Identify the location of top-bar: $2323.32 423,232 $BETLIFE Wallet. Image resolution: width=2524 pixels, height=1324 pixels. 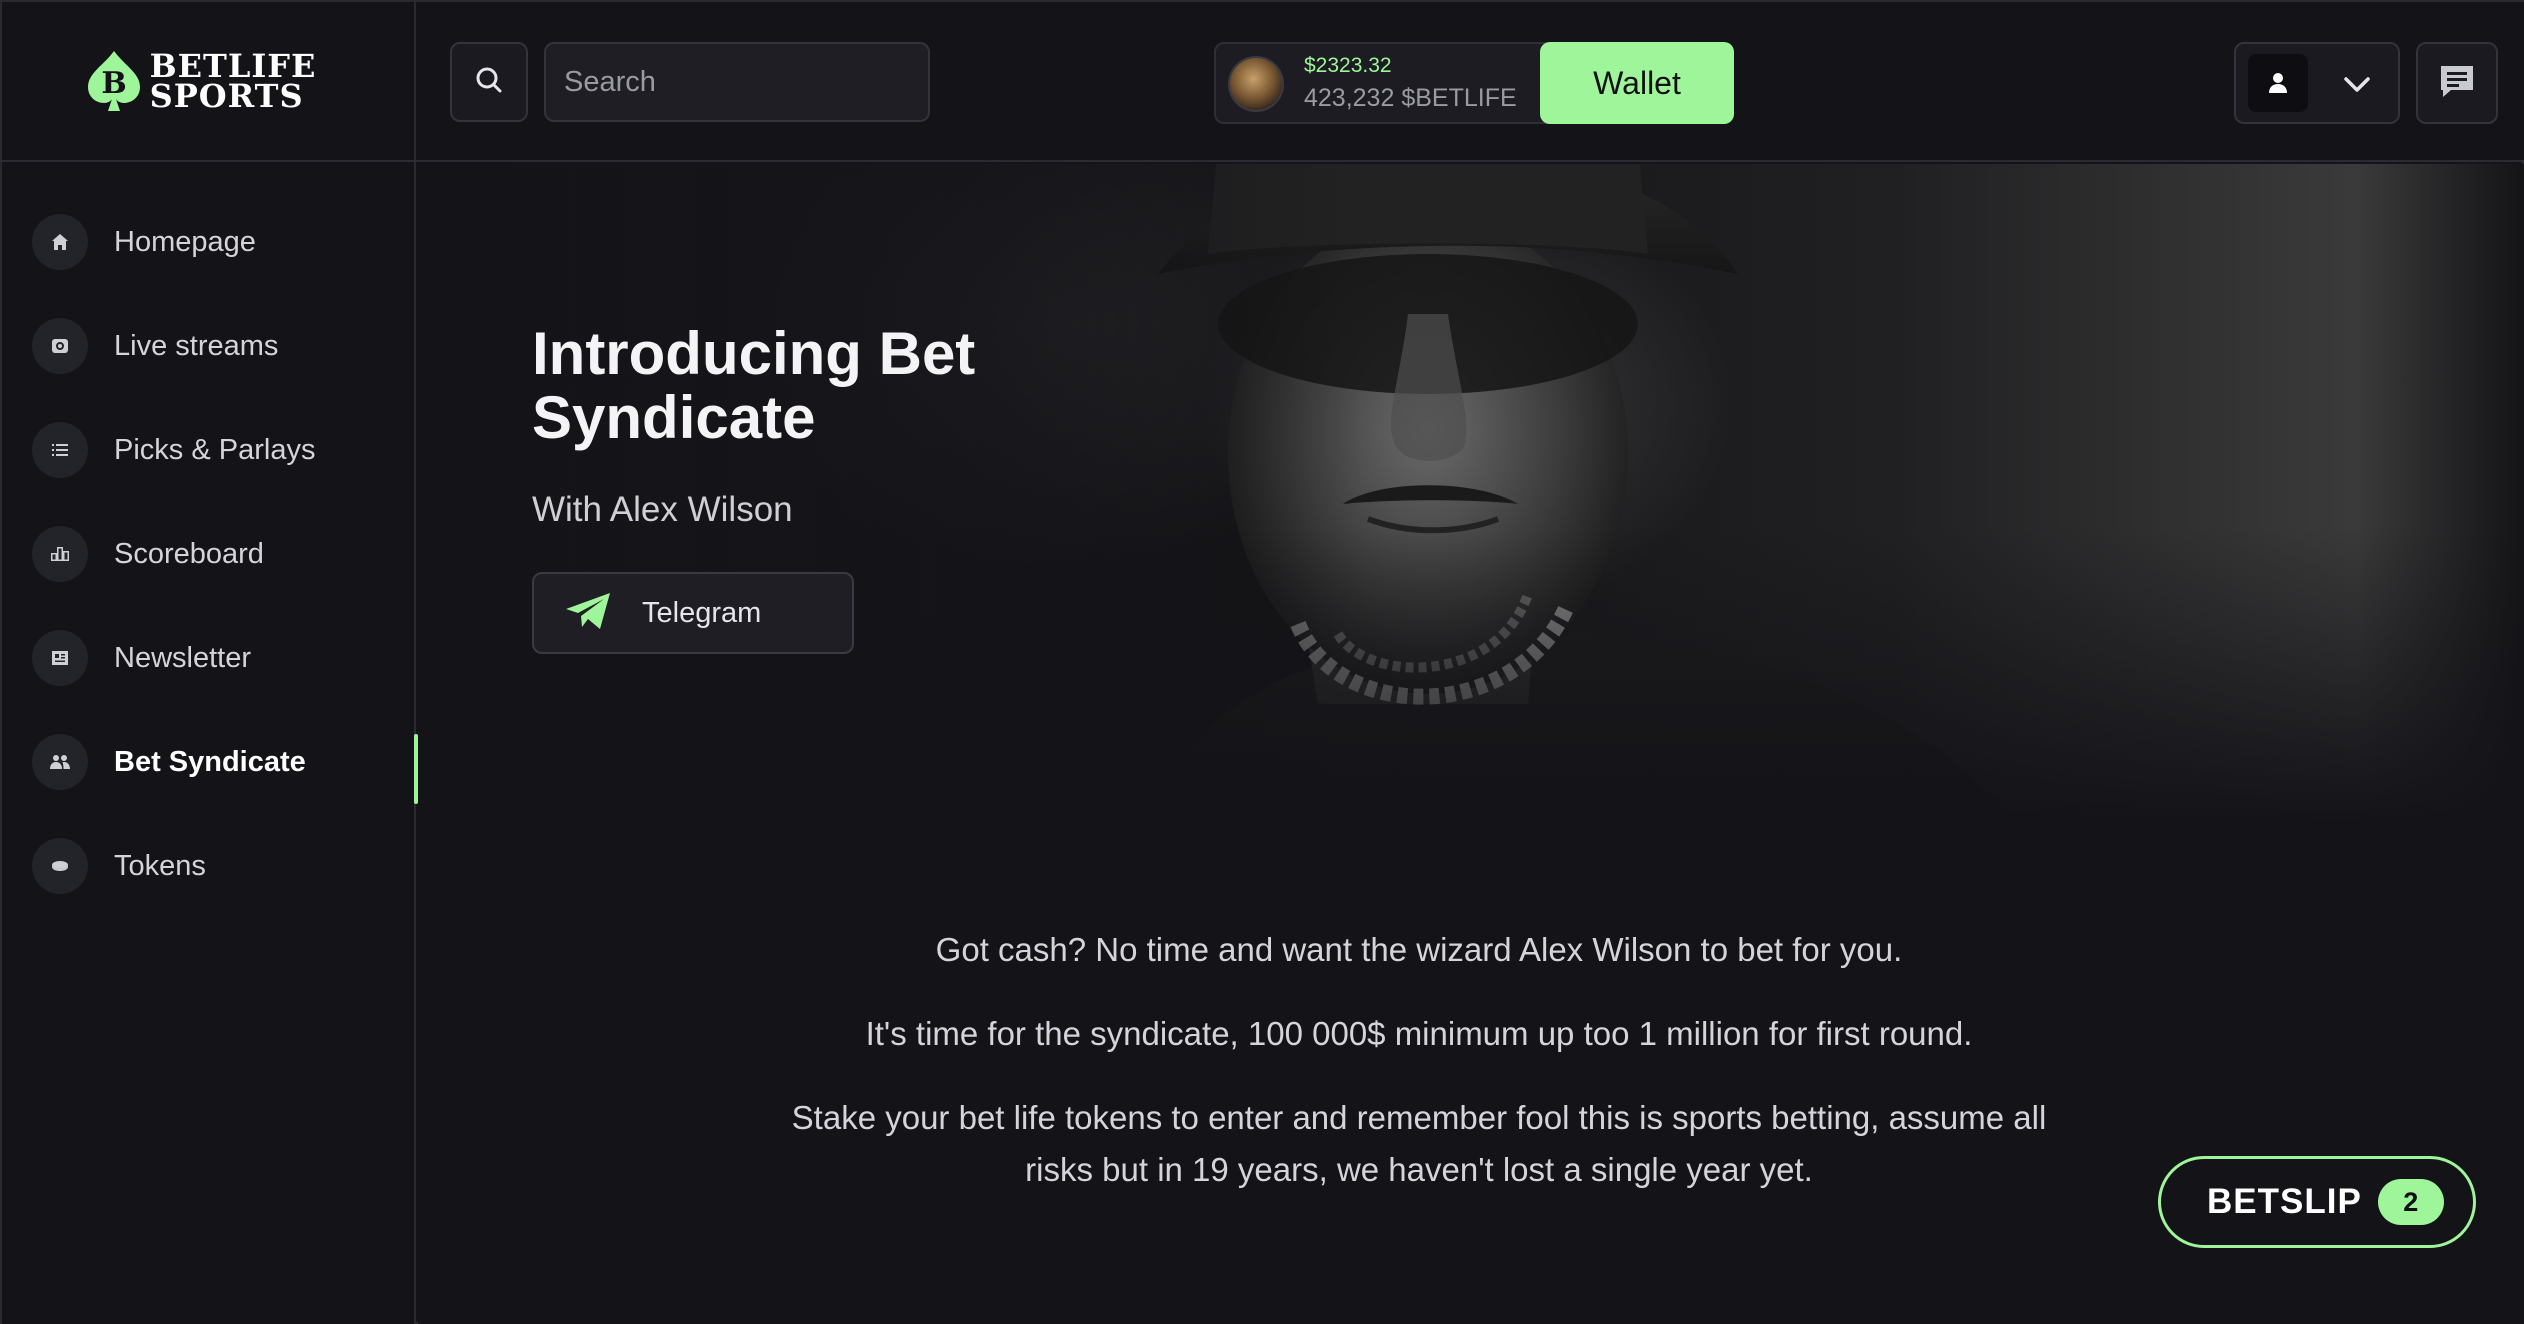
(1470, 82).